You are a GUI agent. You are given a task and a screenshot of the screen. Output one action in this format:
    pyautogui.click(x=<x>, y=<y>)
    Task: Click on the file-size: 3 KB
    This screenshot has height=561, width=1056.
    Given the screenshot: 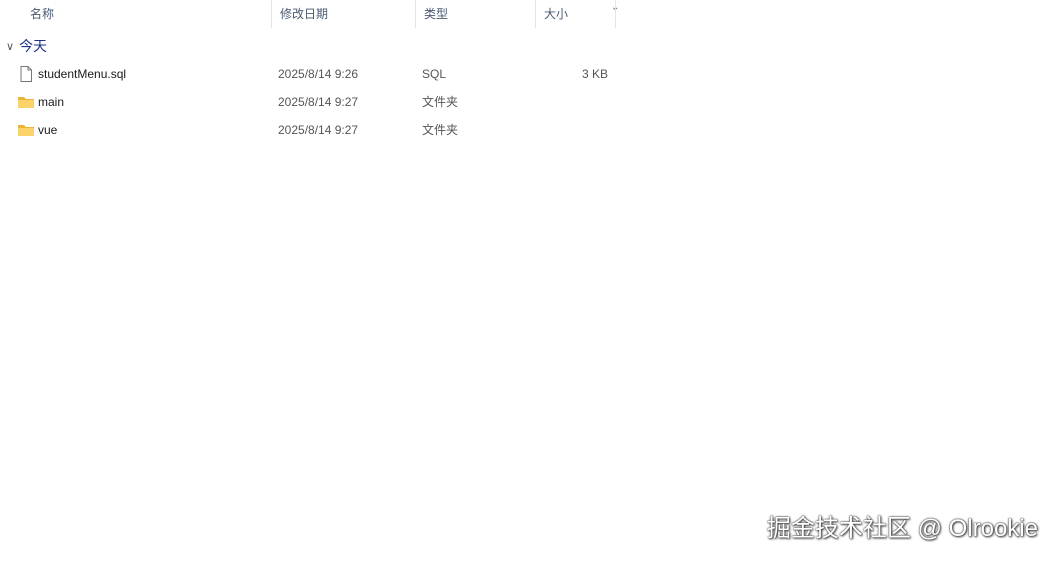 What is the action you would take?
    pyautogui.click(x=594, y=74)
    